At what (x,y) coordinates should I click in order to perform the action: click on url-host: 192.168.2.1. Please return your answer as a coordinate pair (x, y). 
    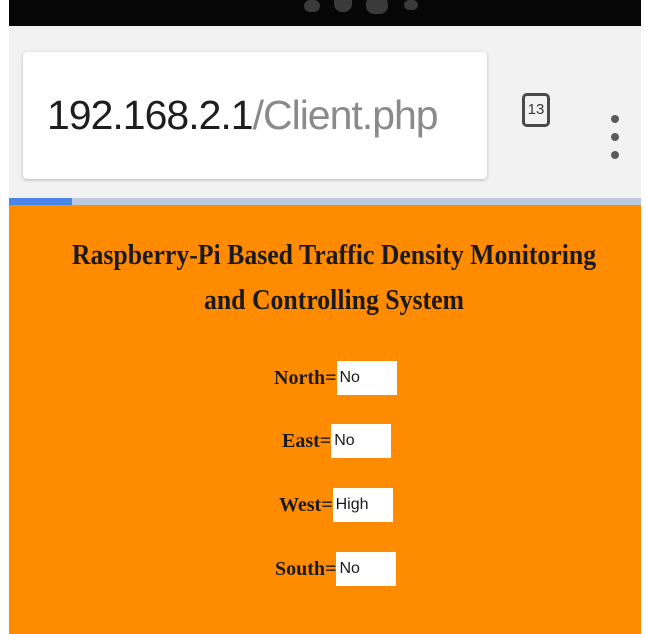
    Looking at the image, I should click on (150, 115).